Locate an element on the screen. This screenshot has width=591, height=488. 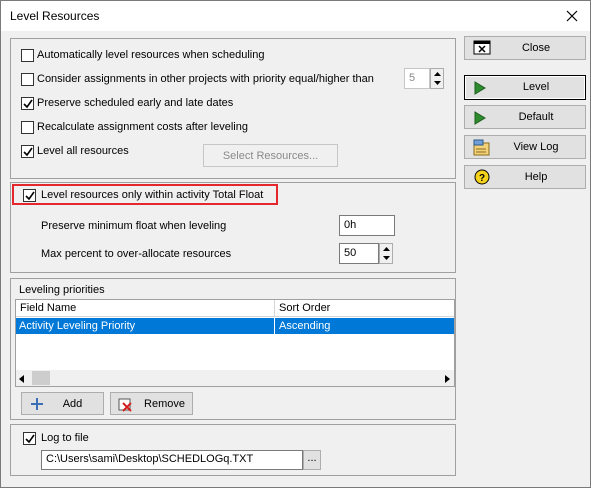
remove-button: Remove is located at coordinates (151, 403).